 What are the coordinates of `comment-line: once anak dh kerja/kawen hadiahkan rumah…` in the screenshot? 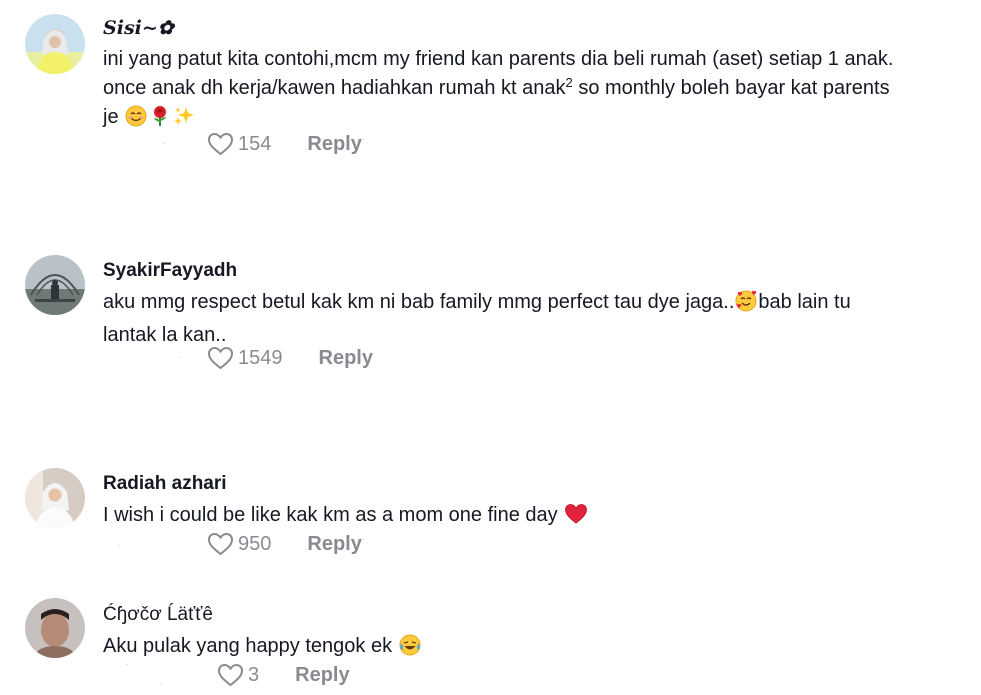 It's located at (539, 88).